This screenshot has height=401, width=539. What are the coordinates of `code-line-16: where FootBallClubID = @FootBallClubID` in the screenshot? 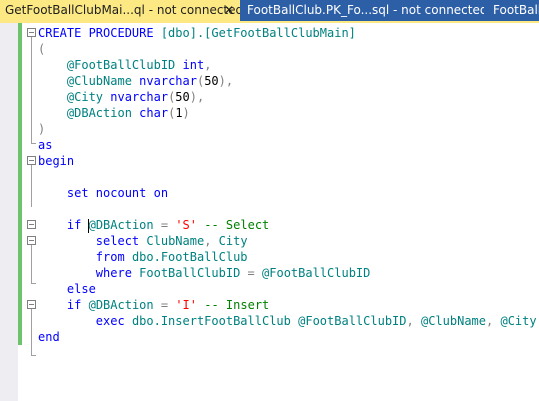 It's located at (233, 273).